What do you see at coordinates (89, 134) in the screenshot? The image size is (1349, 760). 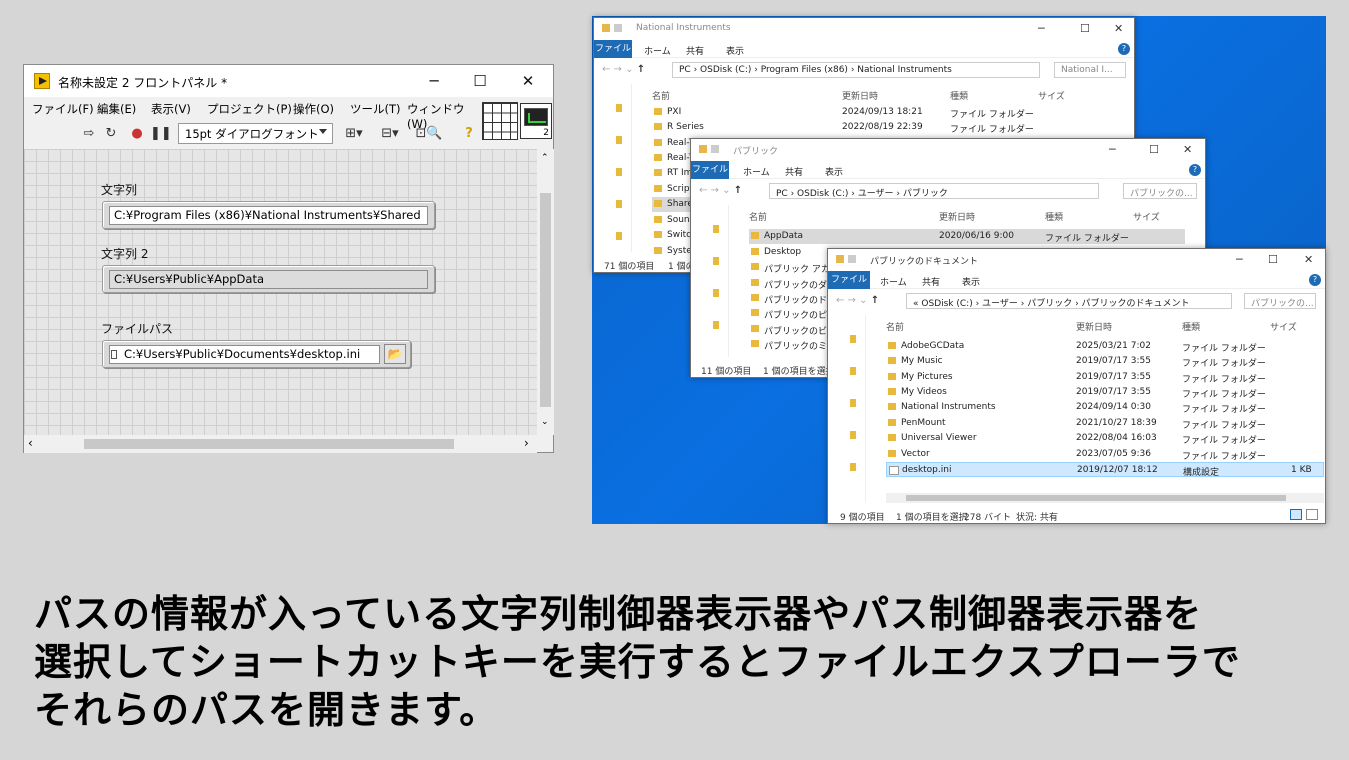 I see `run-arrow-icon: ⇨` at bounding box center [89, 134].